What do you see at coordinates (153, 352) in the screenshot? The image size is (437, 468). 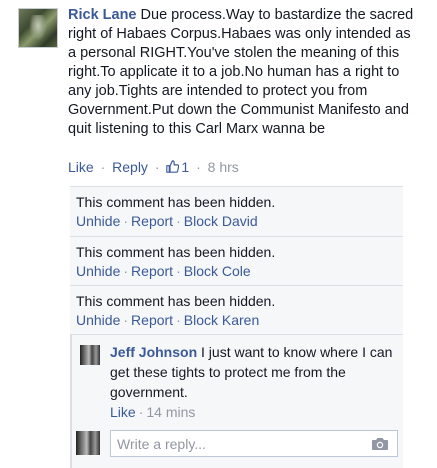 I see `reply-author-link: Jeff Johnson` at bounding box center [153, 352].